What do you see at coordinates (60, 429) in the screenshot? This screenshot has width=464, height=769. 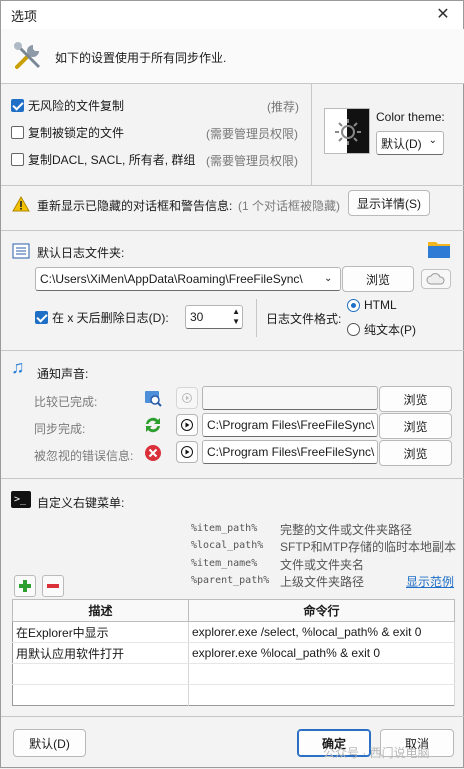 I see `sound-label-sync: 同步完成:` at bounding box center [60, 429].